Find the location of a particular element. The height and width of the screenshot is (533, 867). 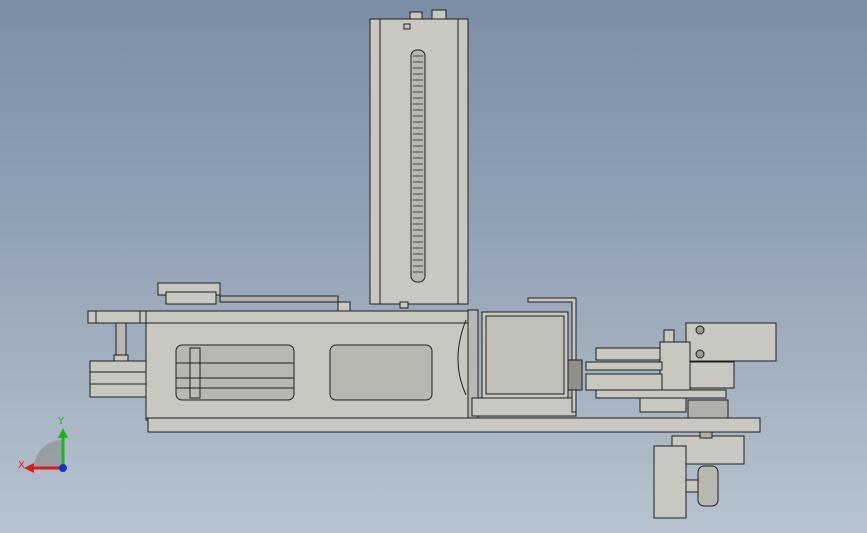

left-platform is located at coordinates (118, 360).